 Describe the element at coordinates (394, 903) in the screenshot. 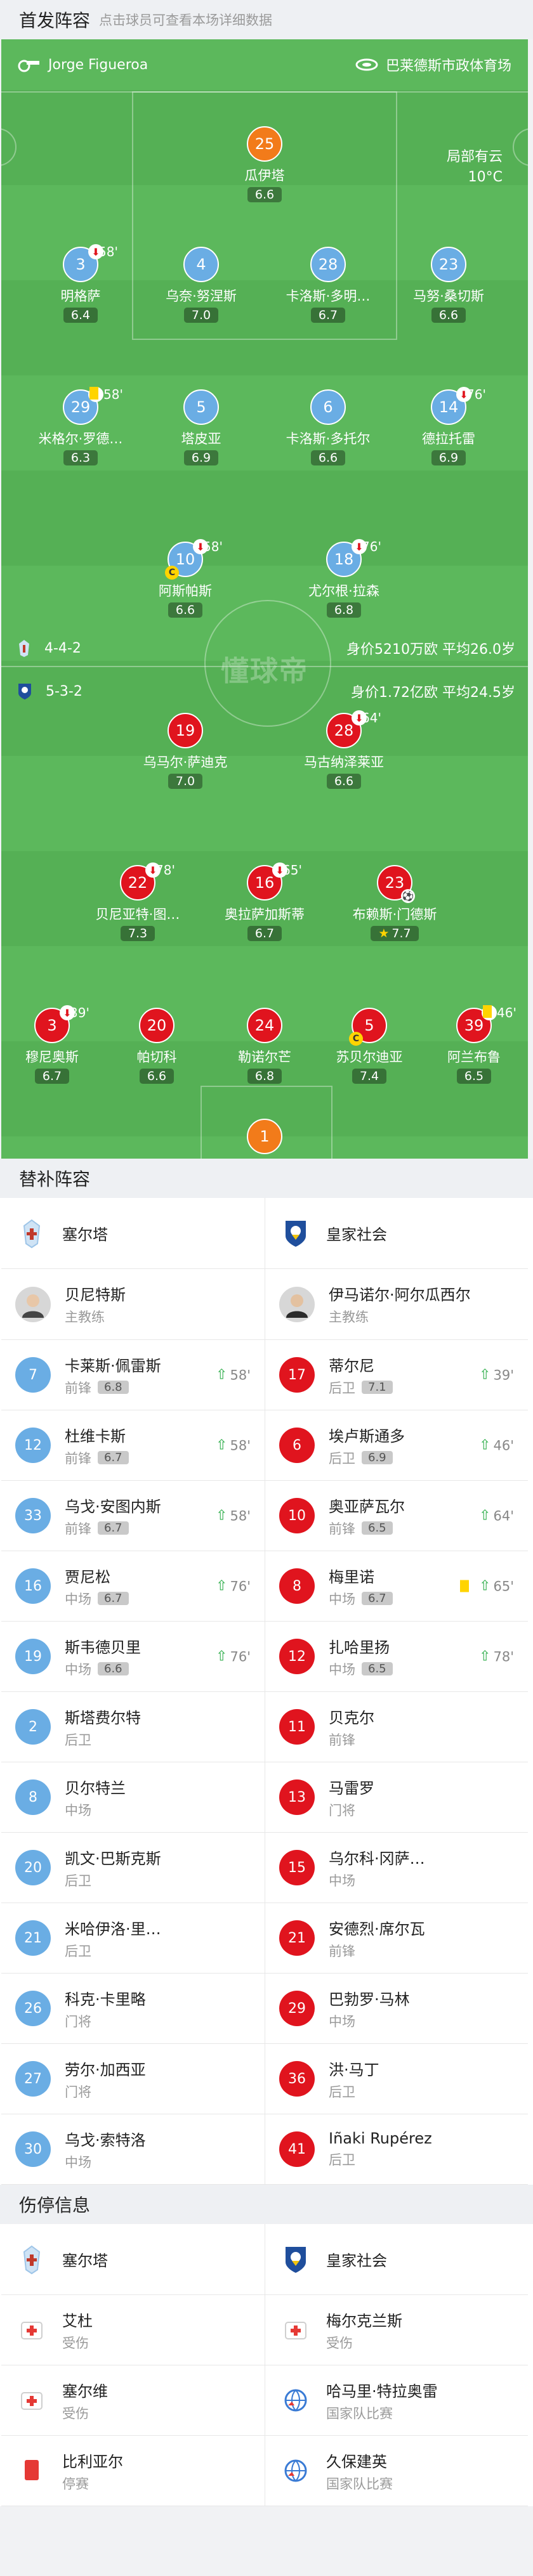

I see `away-player-5: 23 ⚽ 布赖斯·门德斯 ★ 7.7` at that location.